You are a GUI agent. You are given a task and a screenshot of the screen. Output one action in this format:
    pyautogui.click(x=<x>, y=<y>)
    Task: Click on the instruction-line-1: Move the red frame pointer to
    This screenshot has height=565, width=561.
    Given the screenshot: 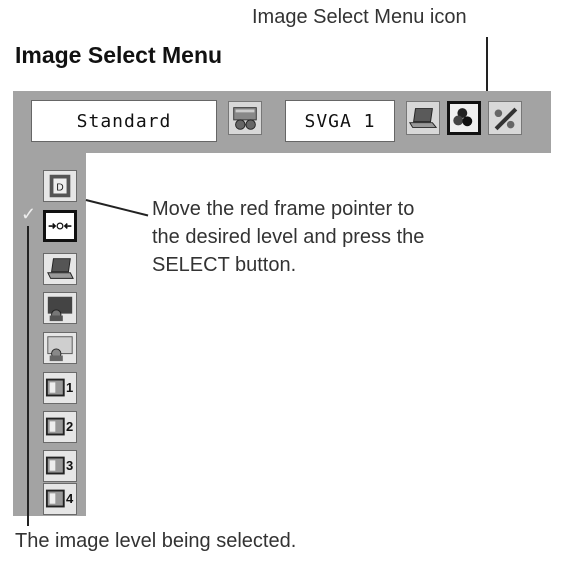 What is the action you would take?
    pyautogui.click(x=283, y=209)
    